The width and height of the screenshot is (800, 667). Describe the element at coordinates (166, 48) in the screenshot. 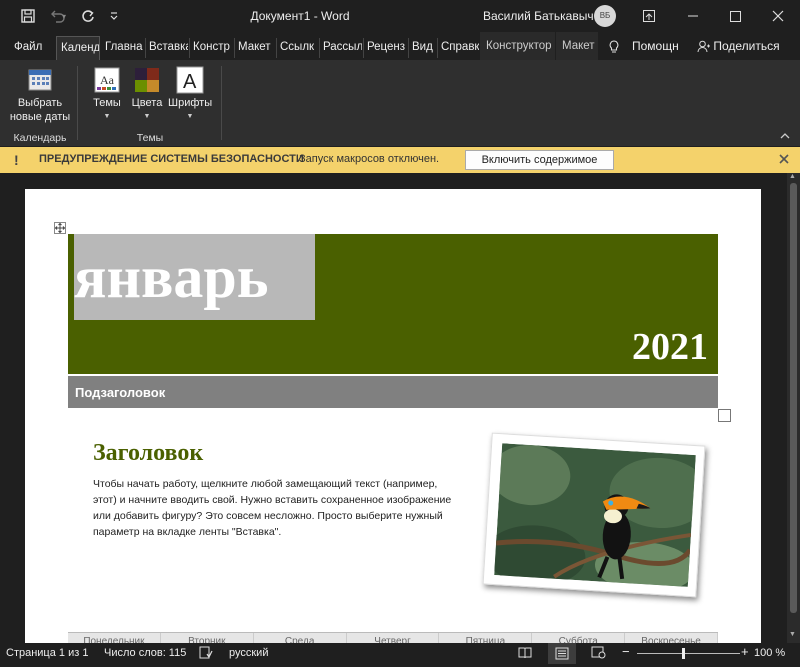

I see `tab-insert: Вставка` at that location.